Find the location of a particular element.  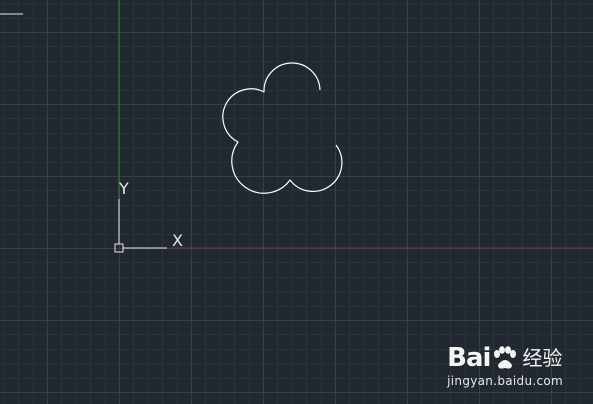

ucs-y-label: Y is located at coordinates (123, 188).